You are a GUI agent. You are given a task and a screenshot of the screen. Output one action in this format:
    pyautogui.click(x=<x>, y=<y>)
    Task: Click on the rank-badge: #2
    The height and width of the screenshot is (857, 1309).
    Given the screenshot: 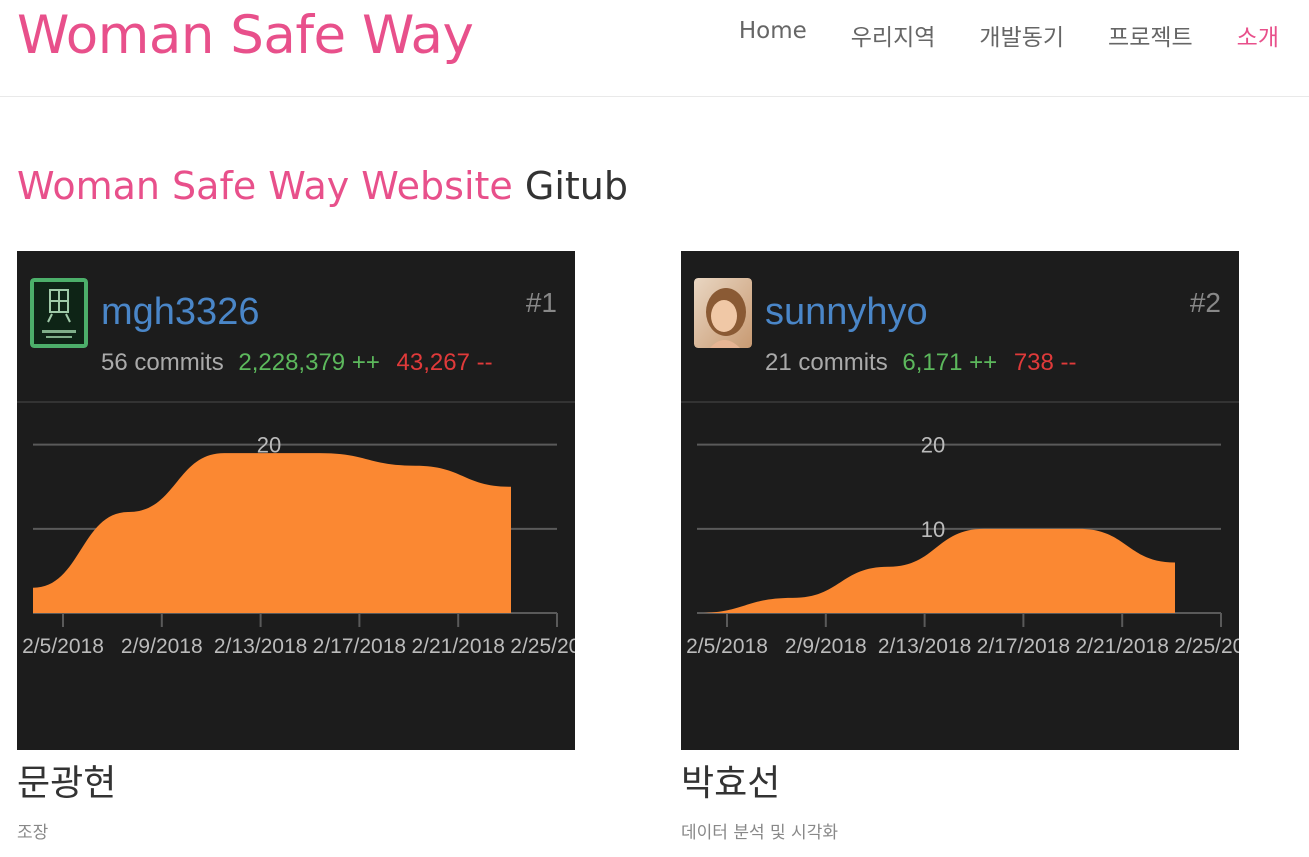 What is the action you would take?
    pyautogui.click(x=1205, y=302)
    